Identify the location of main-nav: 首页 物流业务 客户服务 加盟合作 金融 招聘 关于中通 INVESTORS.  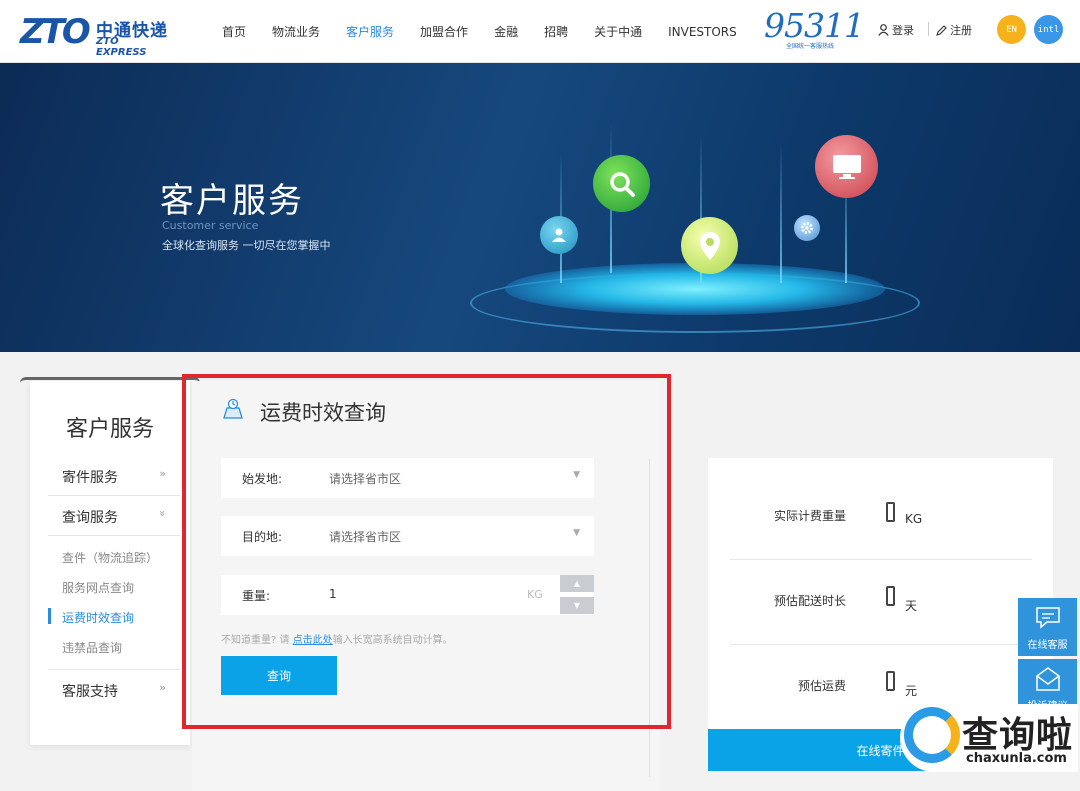
(492, 31).